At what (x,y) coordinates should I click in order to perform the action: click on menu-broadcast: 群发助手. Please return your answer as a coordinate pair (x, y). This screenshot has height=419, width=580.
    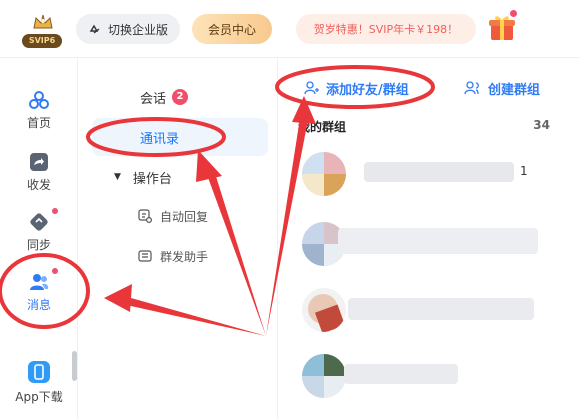
    Looking at the image, I should click on (203, 256).